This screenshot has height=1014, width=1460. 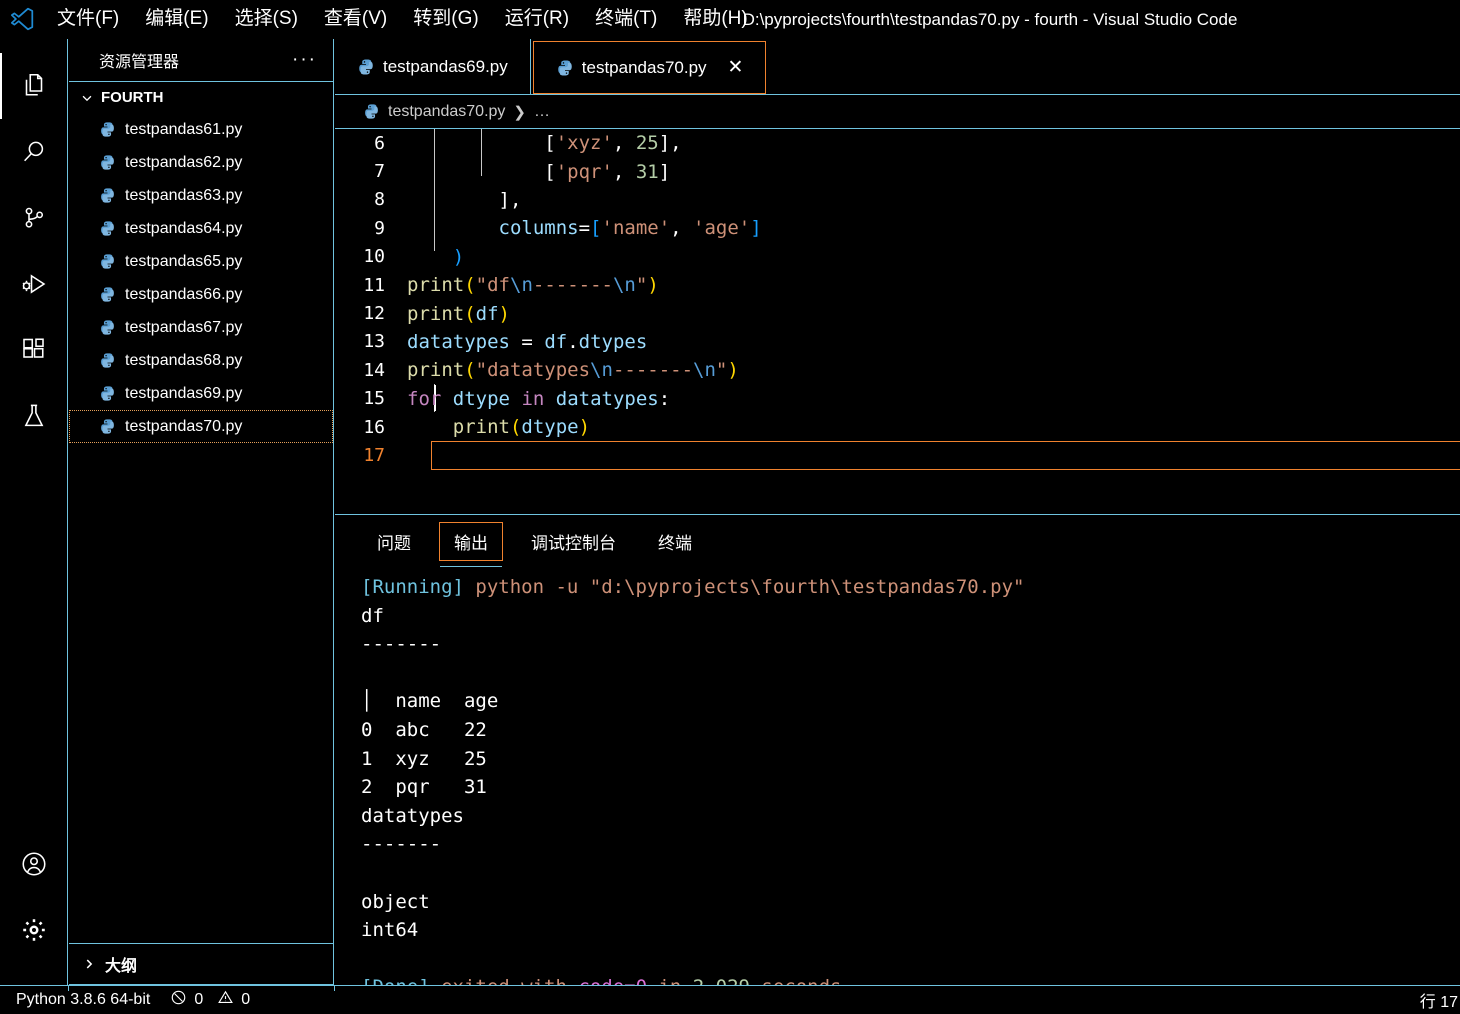 What do you see at coordinates (266, 19) in the screenshot?
I see `menu-selection: 选择(S)` at bounding box center [266, 19].